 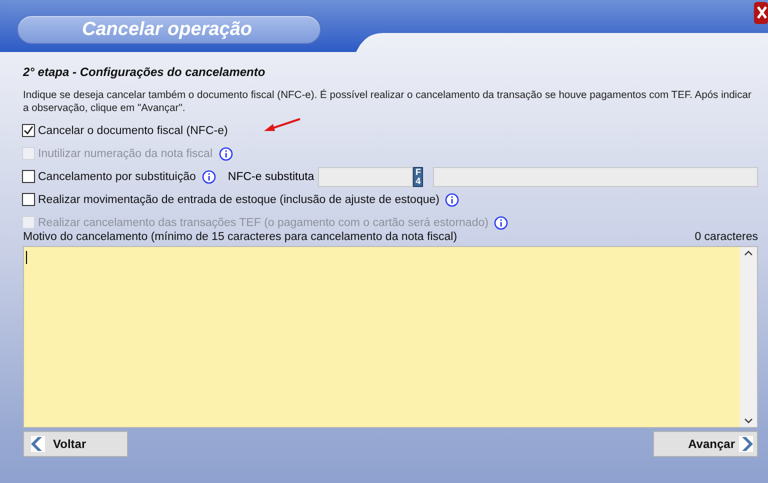 I want to click on right-chevron-icon, so click(x=746, y=444).